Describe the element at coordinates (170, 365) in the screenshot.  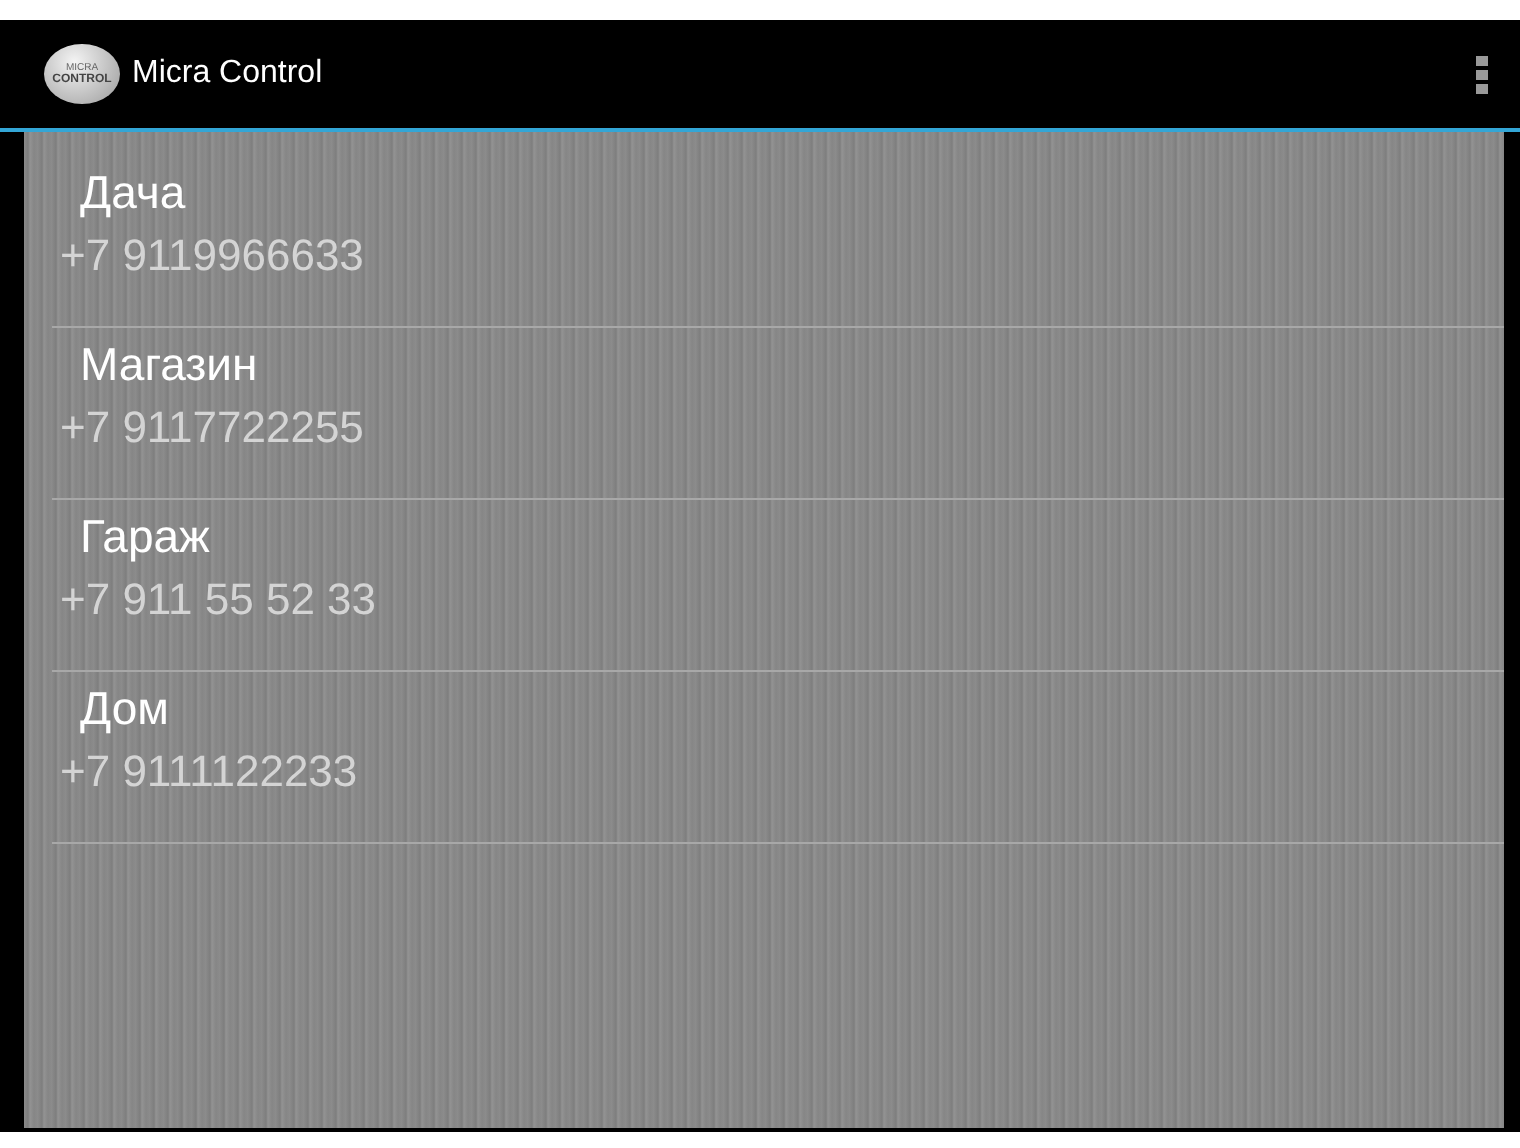
I see `contact-name: Магазин` at that location.